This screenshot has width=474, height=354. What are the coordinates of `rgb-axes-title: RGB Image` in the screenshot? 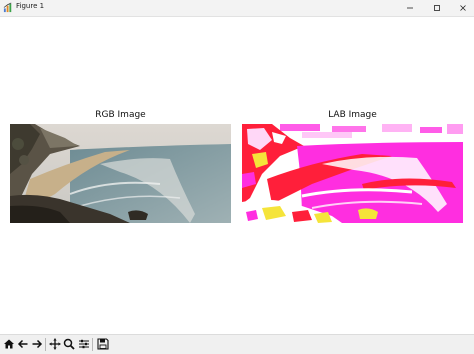 It's located at (120, 115).